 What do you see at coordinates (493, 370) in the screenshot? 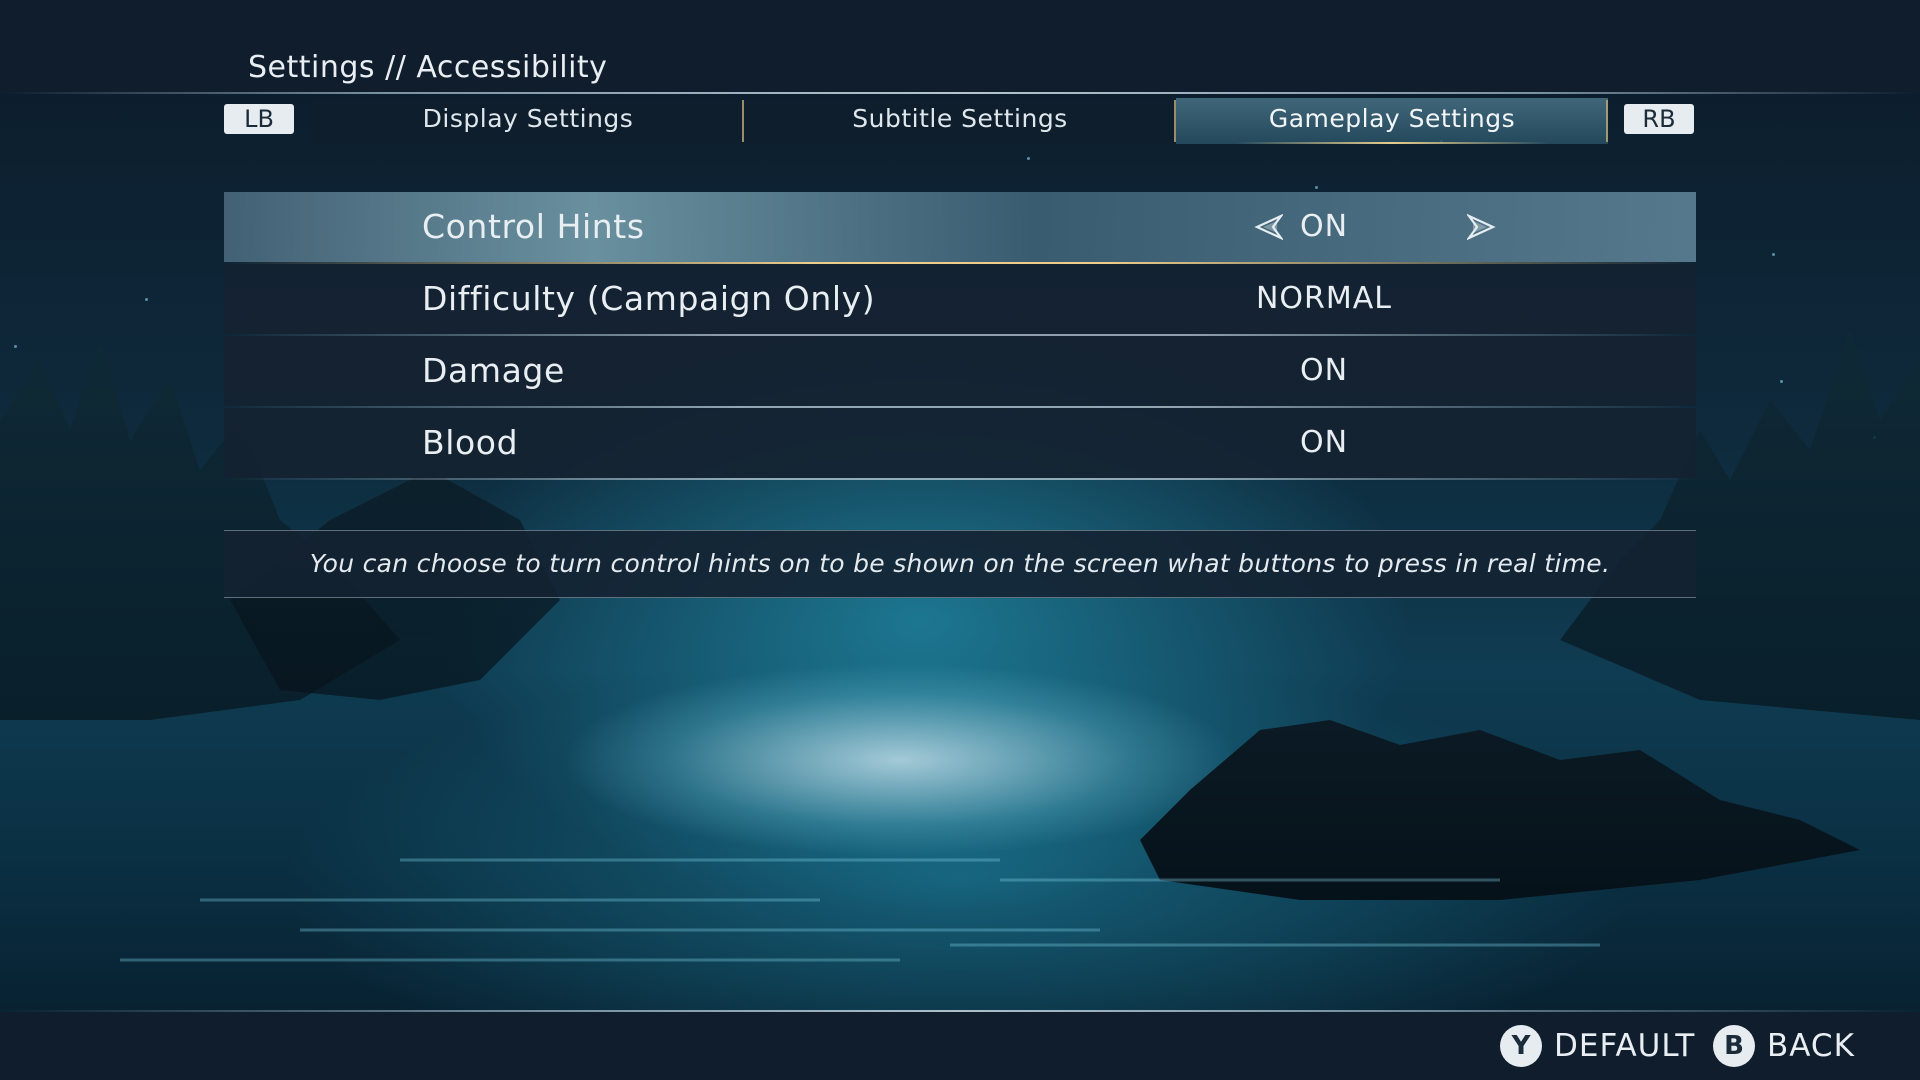
I see `setting-label: Damage` at bounding box center [493, 370].